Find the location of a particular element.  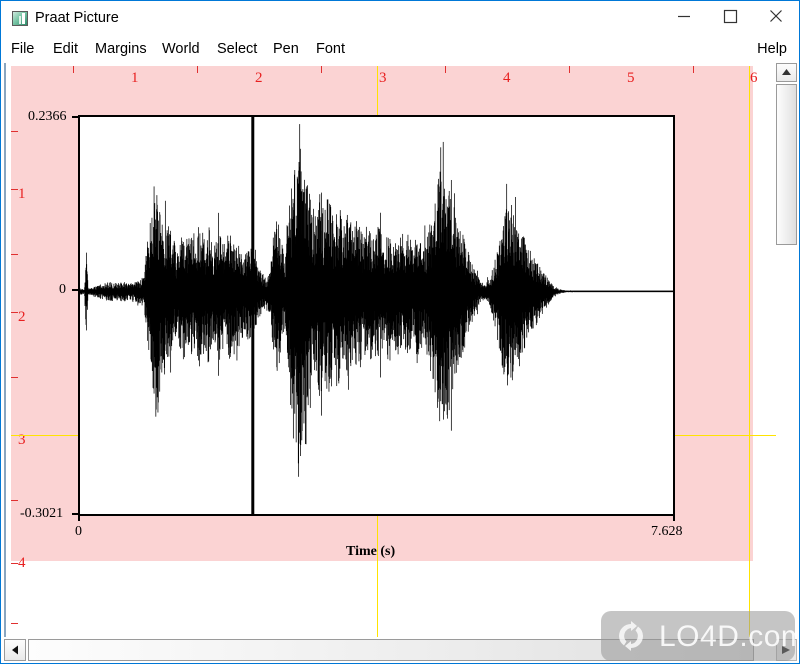

close-icon is located at coordinates (776, 16).